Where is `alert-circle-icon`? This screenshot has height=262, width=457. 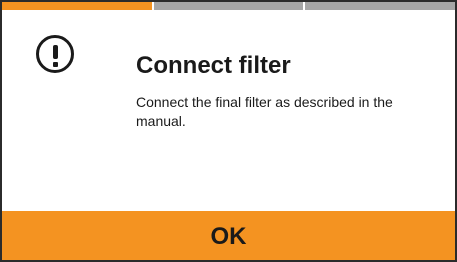
alert-circle-icon is located at coordinates (55, 54).